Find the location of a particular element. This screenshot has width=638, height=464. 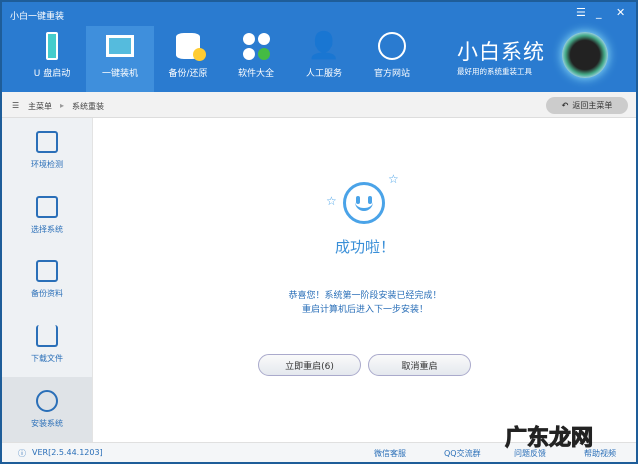

apps-icon is located at coordinates (256, 46).